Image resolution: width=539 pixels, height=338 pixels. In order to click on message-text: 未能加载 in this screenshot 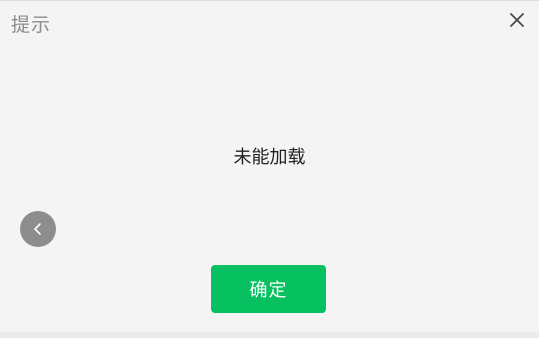, I will do `click(269, 157)`.